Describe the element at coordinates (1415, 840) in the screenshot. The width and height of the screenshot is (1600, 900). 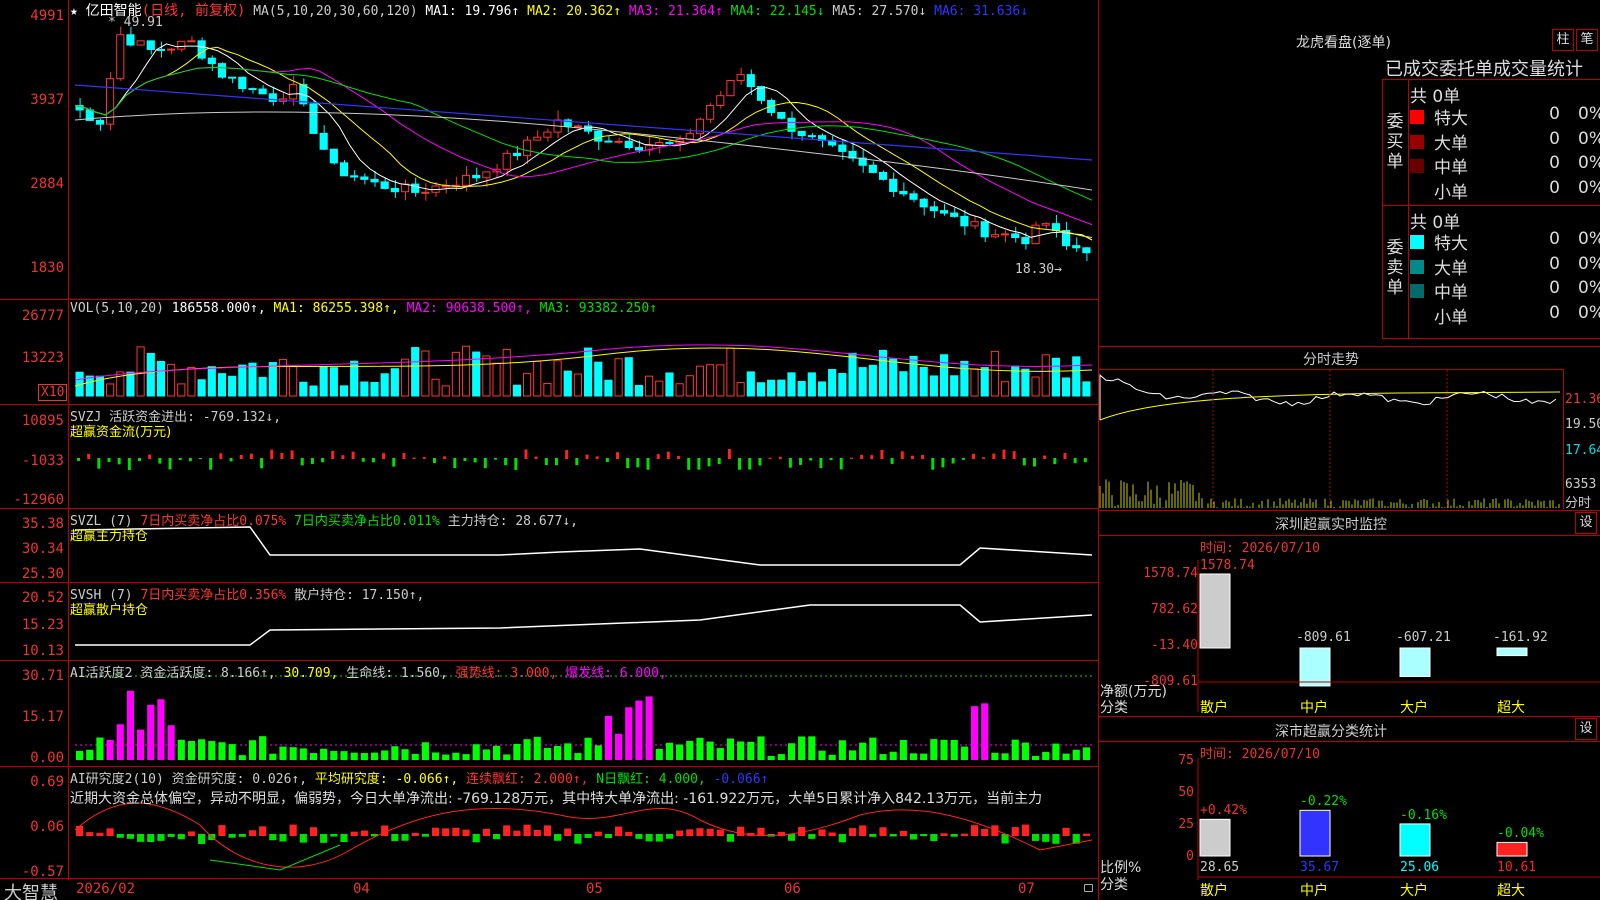
I see `classify-bar-大户` at that location.